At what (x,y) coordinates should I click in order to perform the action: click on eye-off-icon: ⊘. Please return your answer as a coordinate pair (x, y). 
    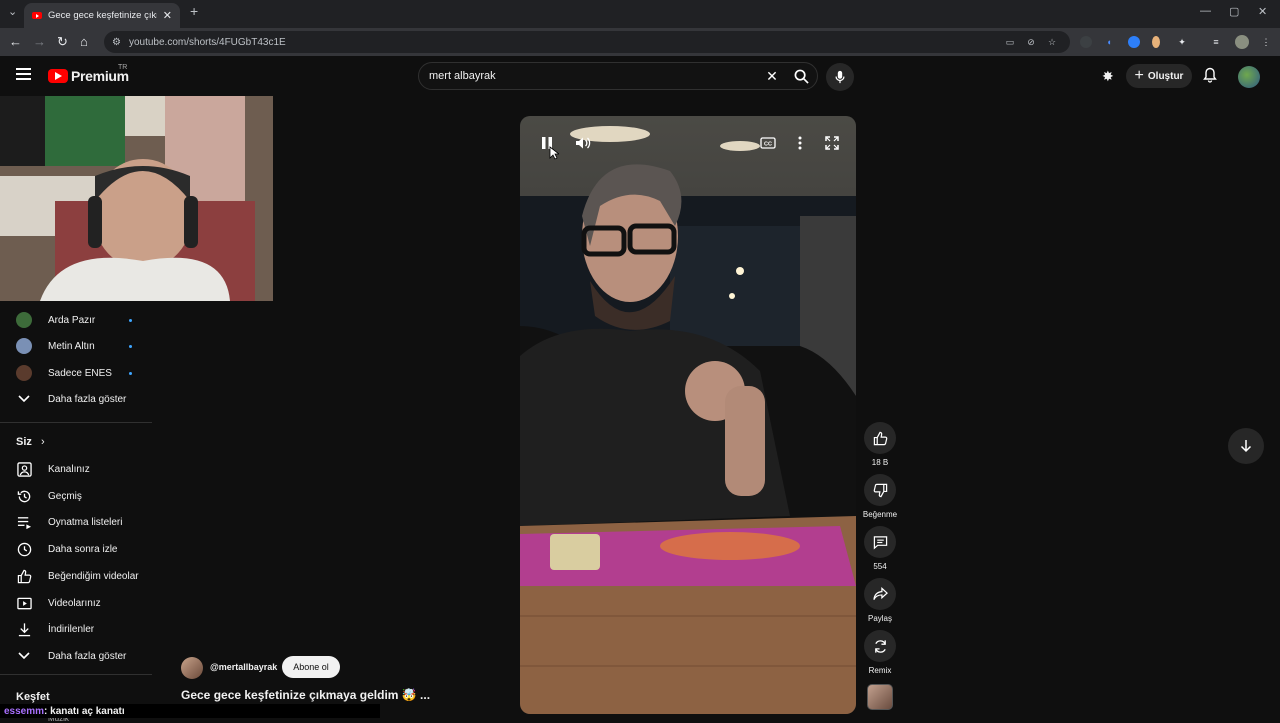
    Looking at the image, I should click on (1031, 42).